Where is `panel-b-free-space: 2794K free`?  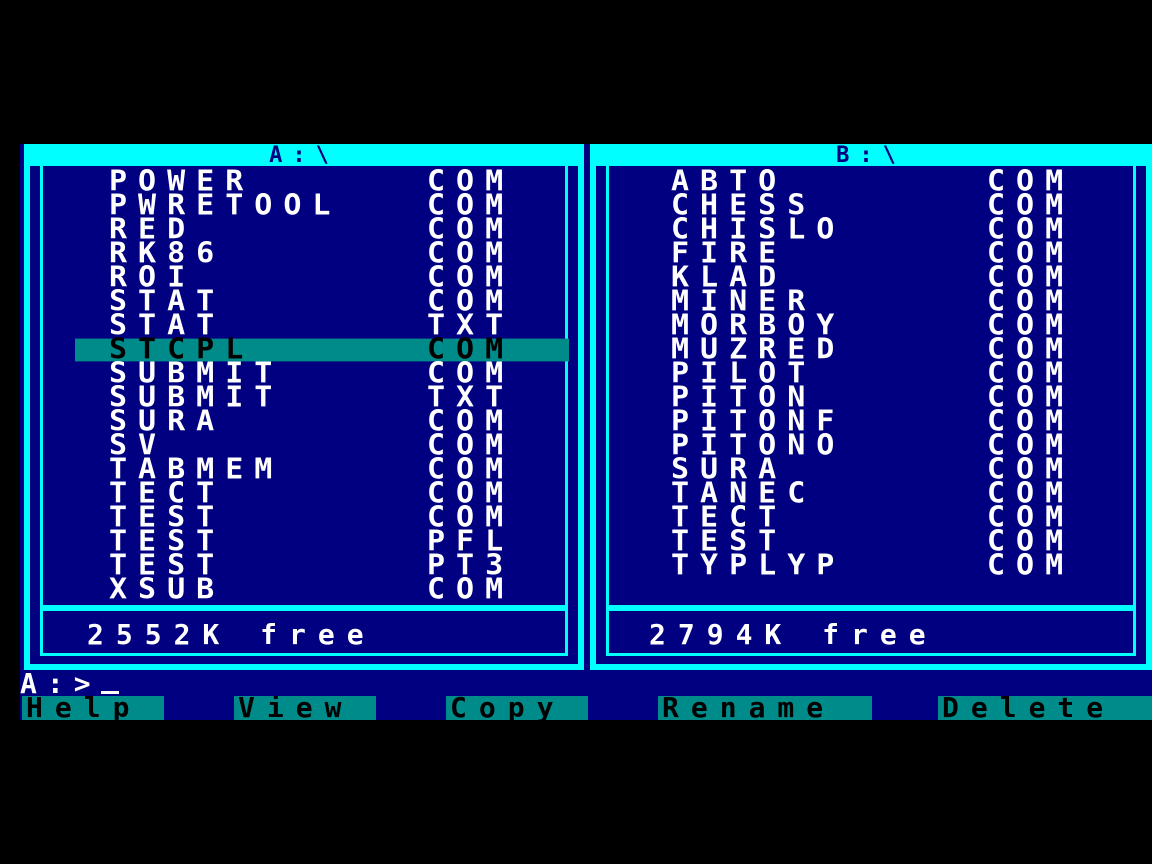 panel-b-free-space: 2794K free is located at coordinates (871, 632).